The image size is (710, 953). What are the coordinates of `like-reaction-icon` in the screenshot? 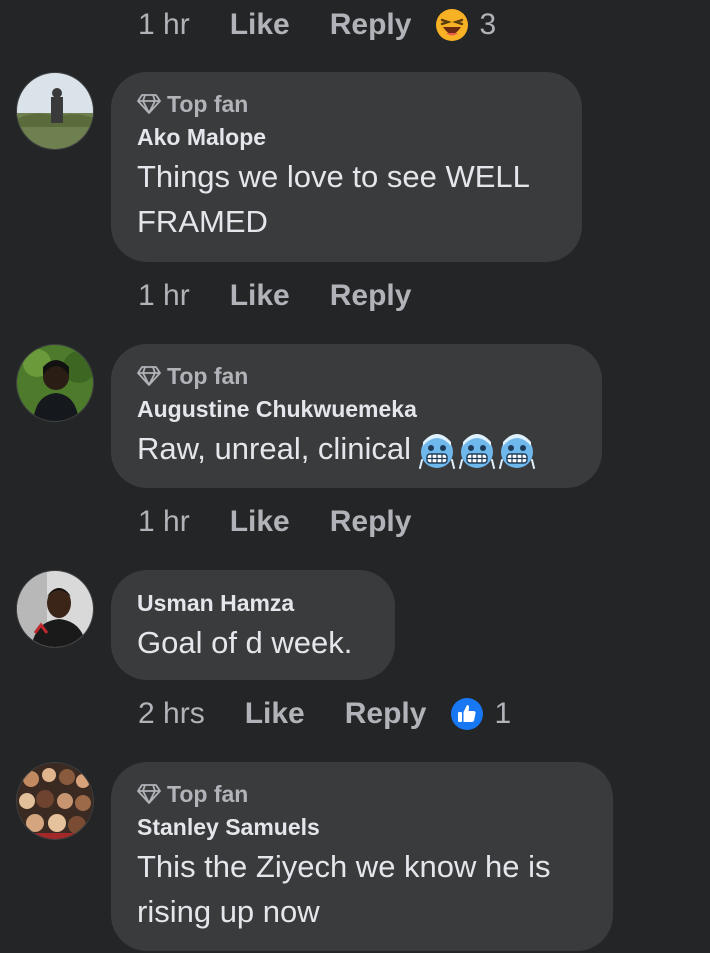 It's located at (467, 714).